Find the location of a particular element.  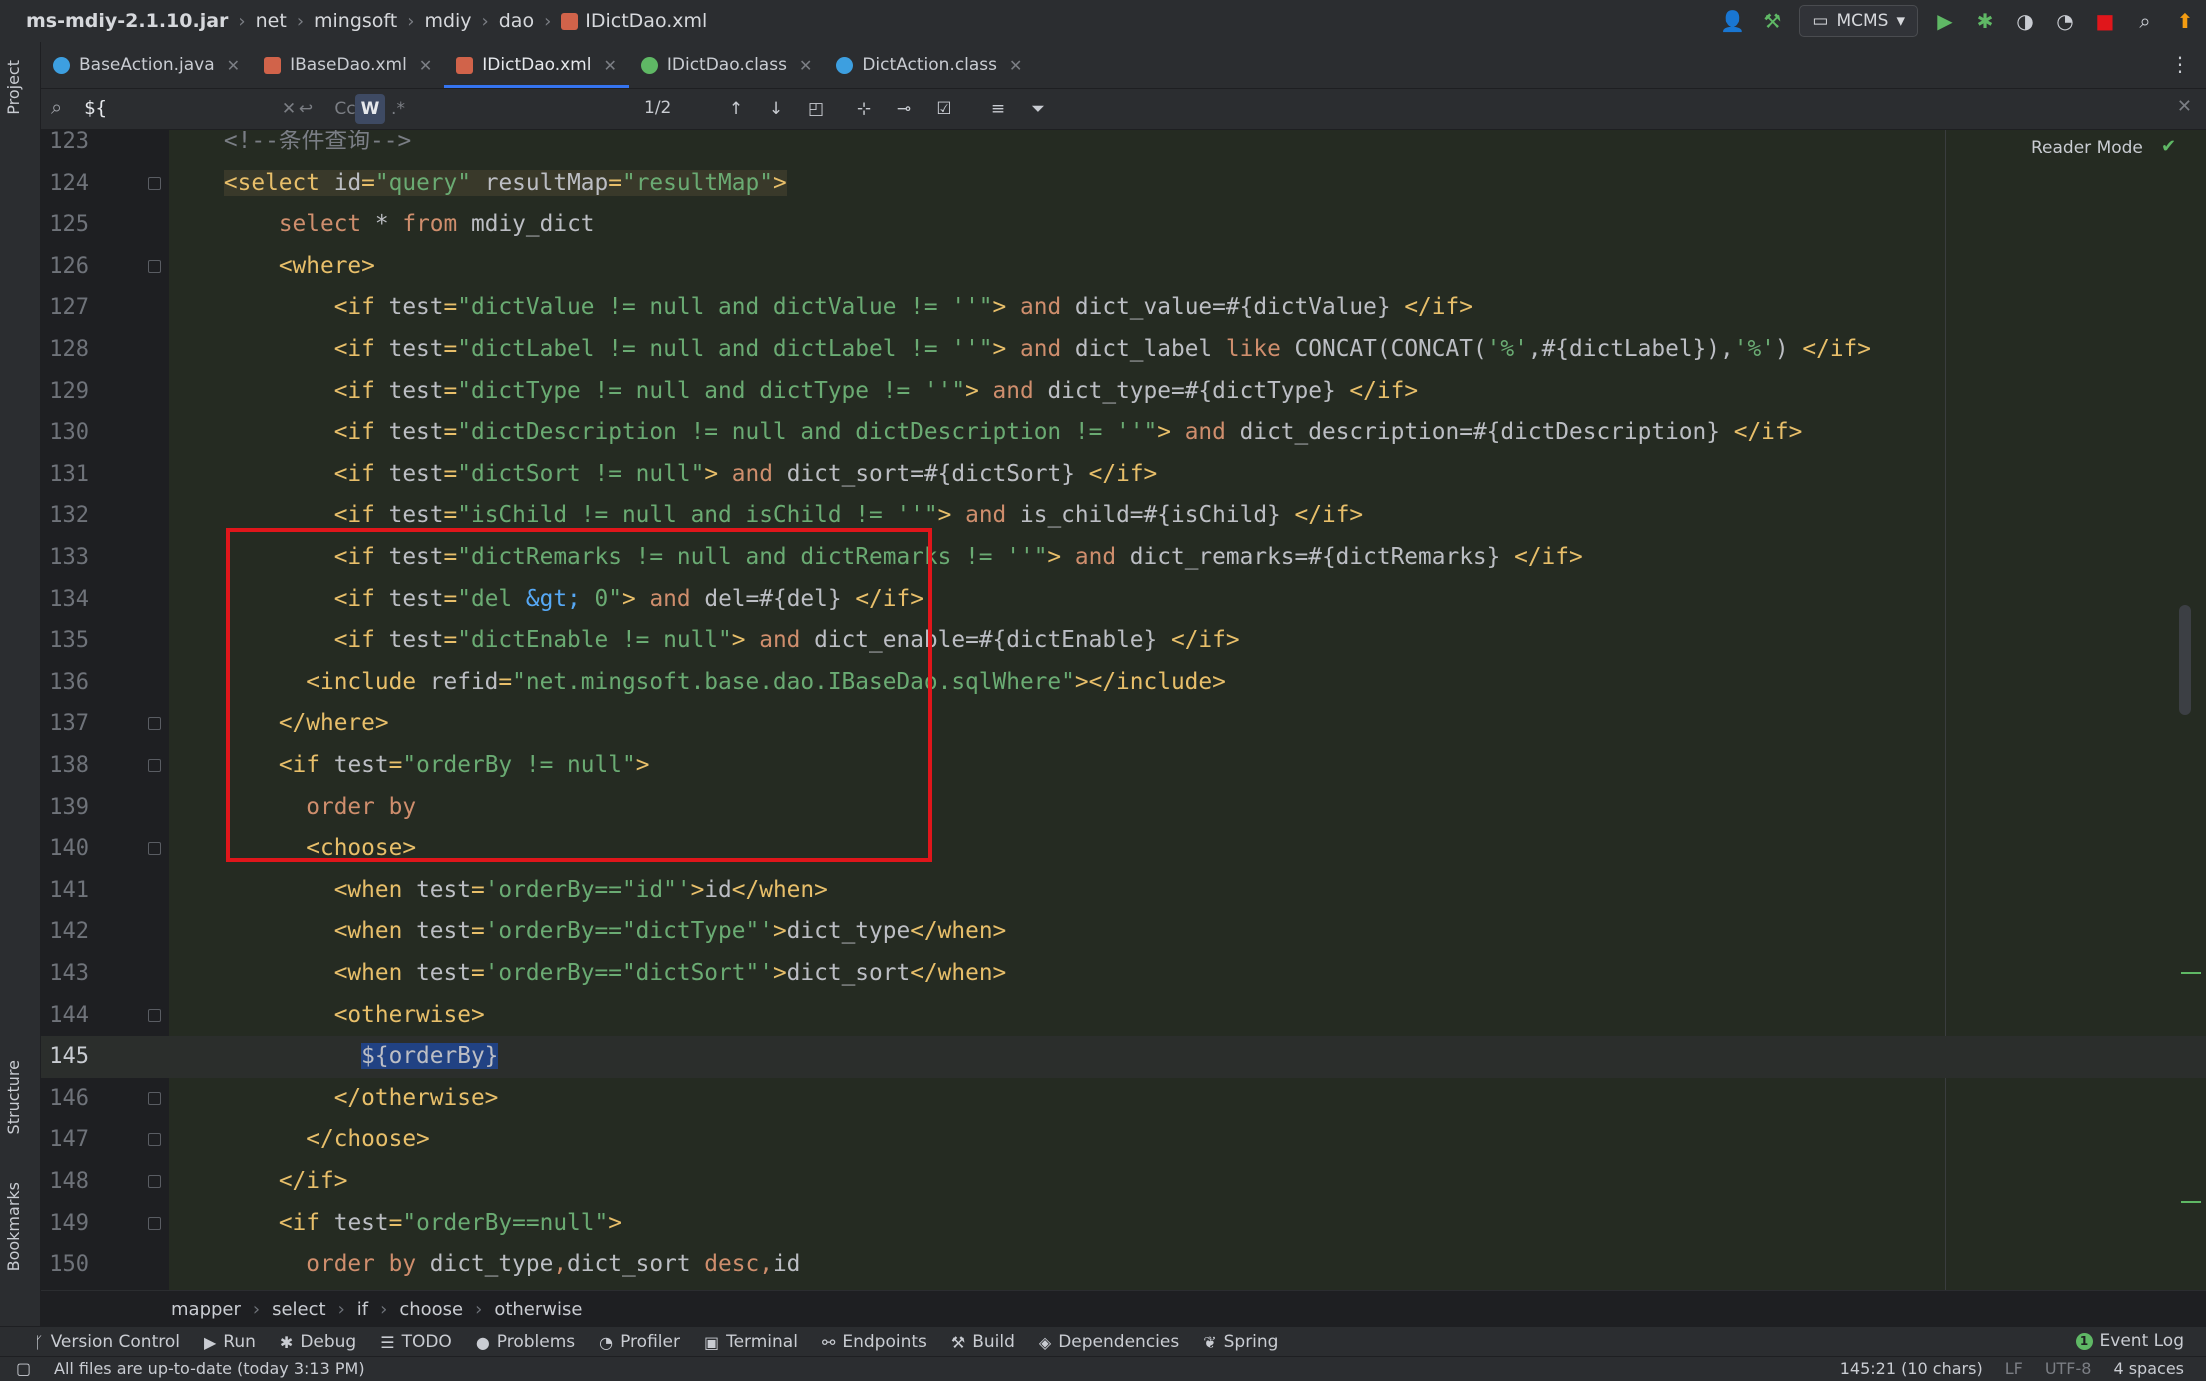

run-icon: ▶ is located at coordinates (1945, 21).